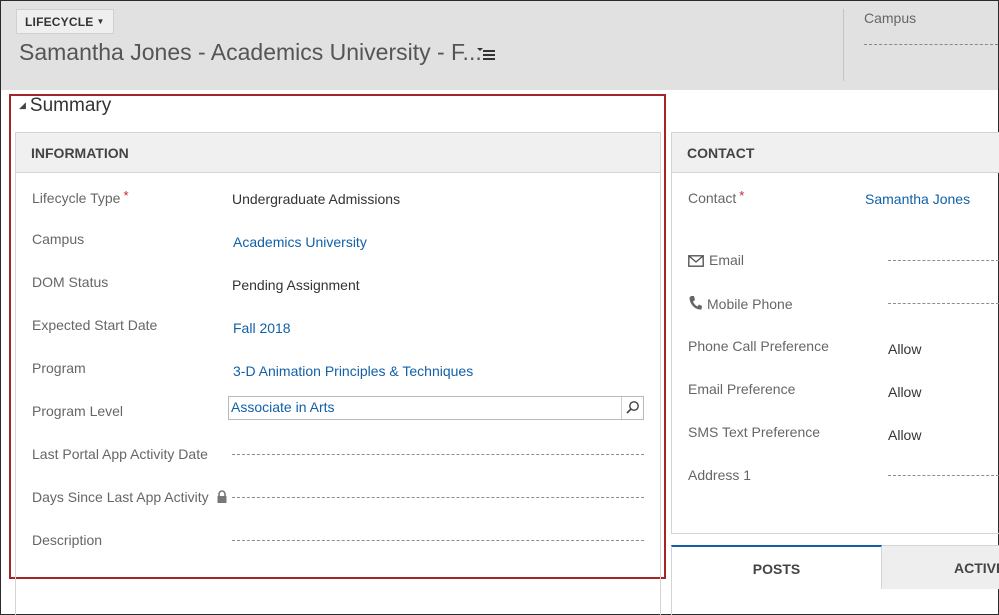 The height and width of the screenshot is (615, 999). I want to click on field-dom-status: DOM Status Pending Assignment, so click(338, 289).